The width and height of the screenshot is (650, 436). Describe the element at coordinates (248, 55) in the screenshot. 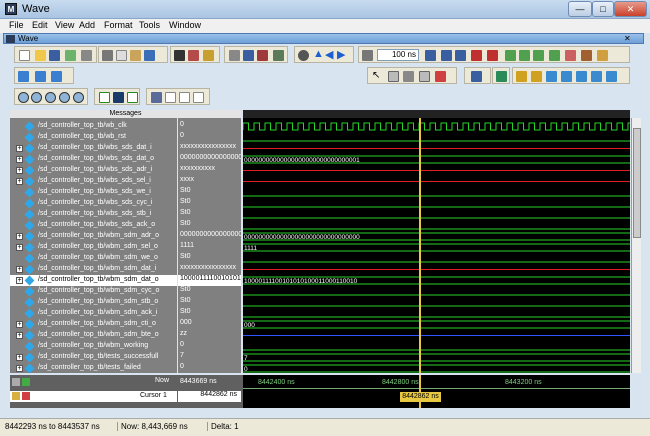

I see `step-over-icon` at that location.